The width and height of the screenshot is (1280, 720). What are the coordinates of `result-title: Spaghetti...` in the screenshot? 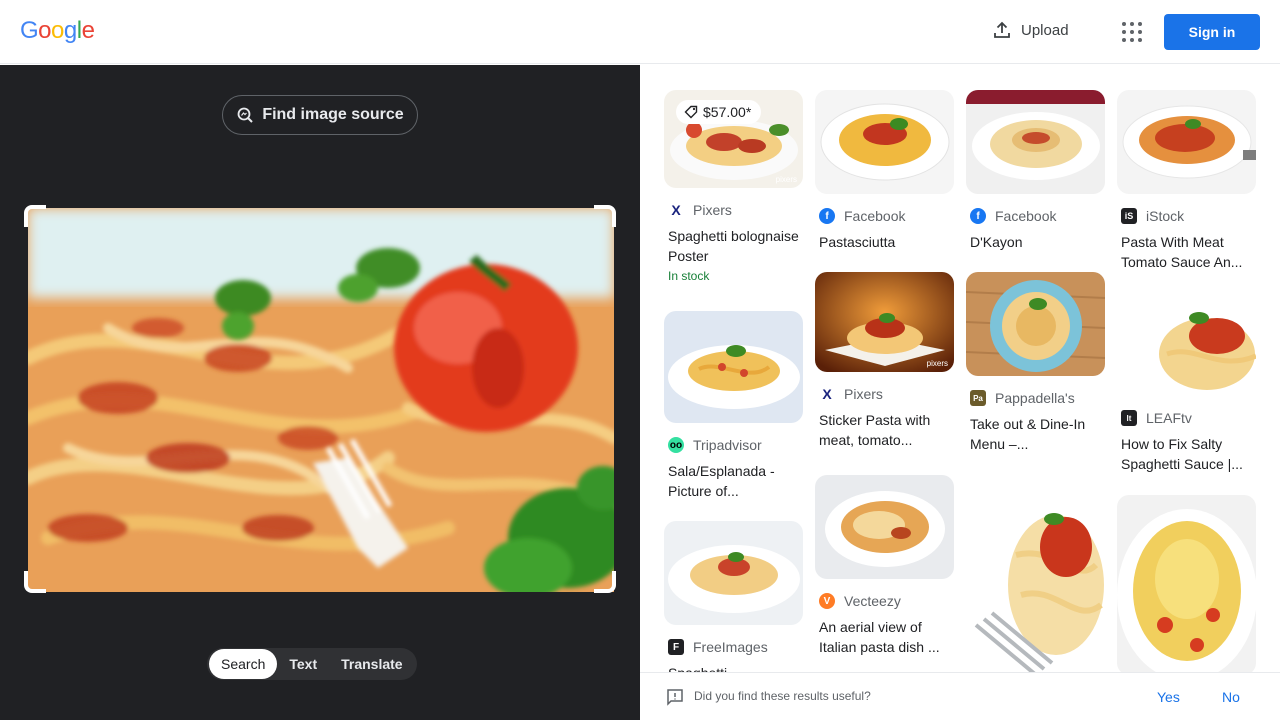 It's located at (733, 667).